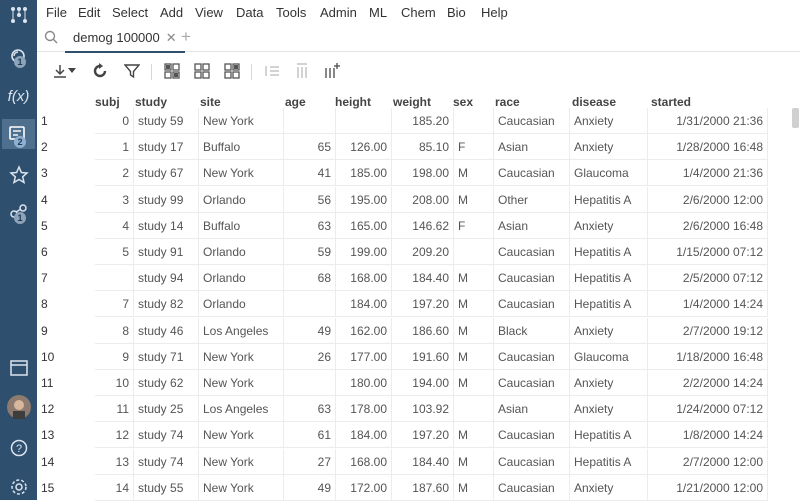  Describe the element at coordinates (364, 225) in the screenshot. I see `cell-height: 165.00` at that location.